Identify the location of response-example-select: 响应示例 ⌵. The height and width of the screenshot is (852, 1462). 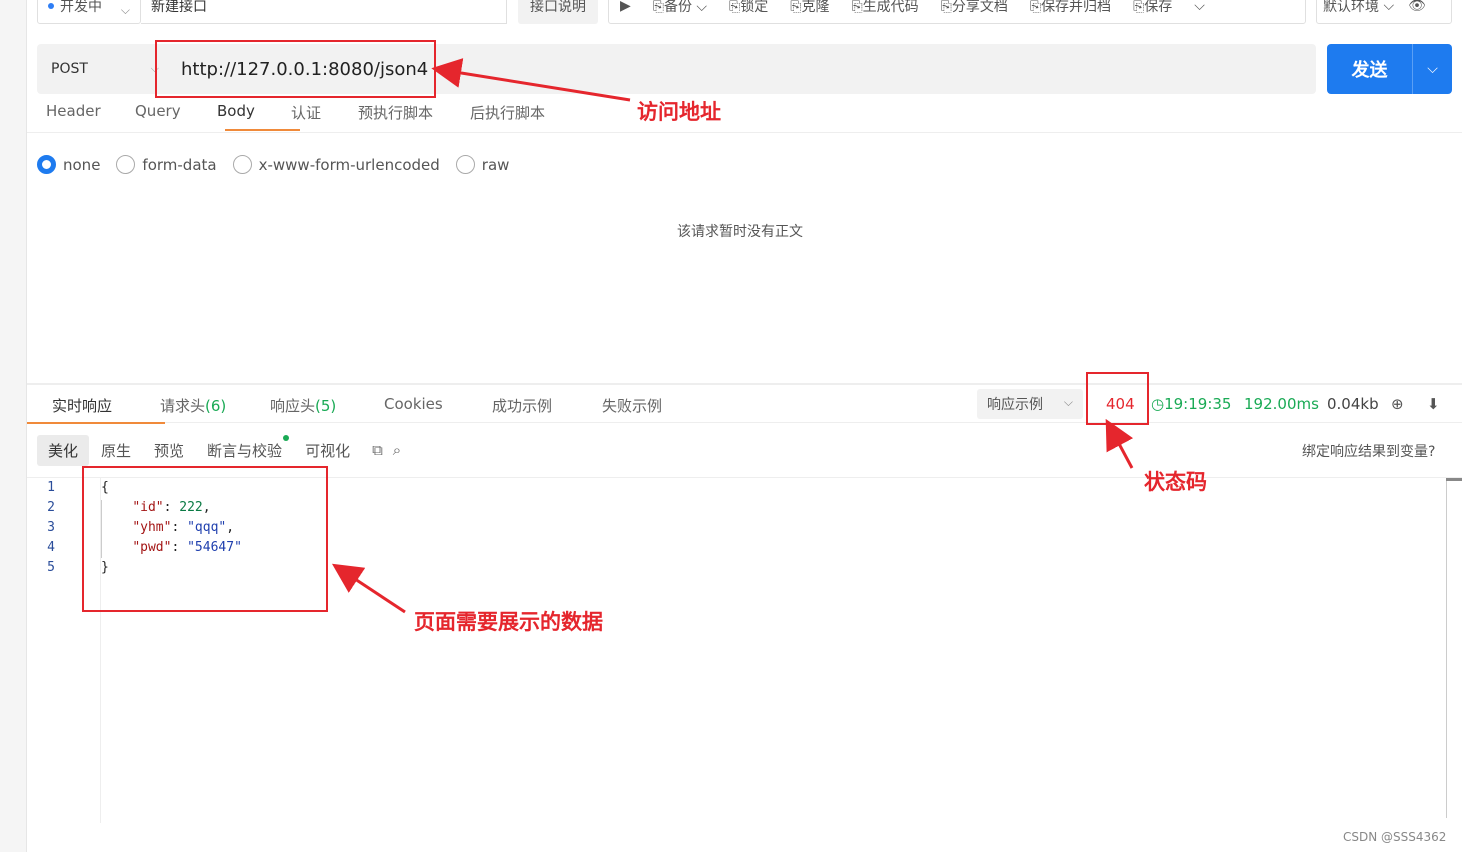
(1030, 404).